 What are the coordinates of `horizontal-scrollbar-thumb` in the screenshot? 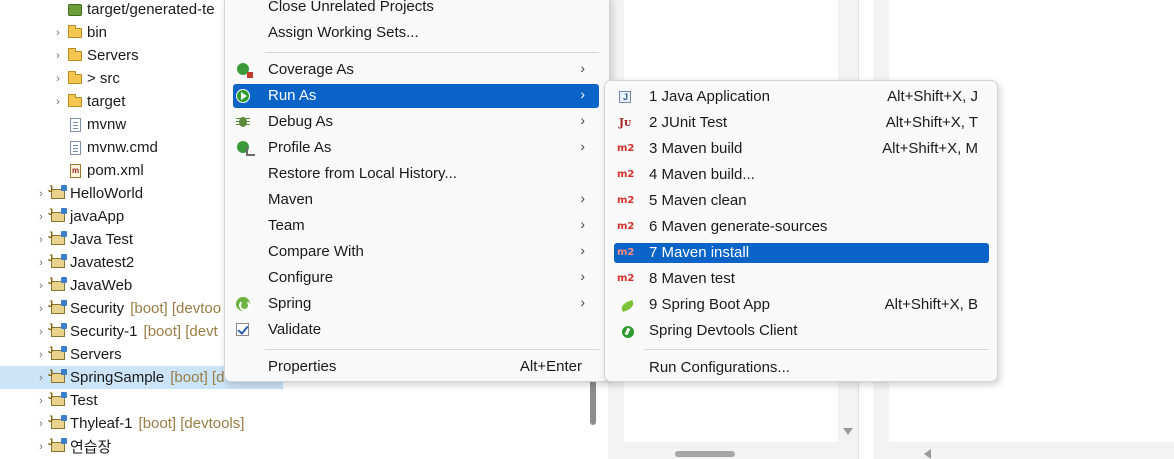 It's located at (705, 454).